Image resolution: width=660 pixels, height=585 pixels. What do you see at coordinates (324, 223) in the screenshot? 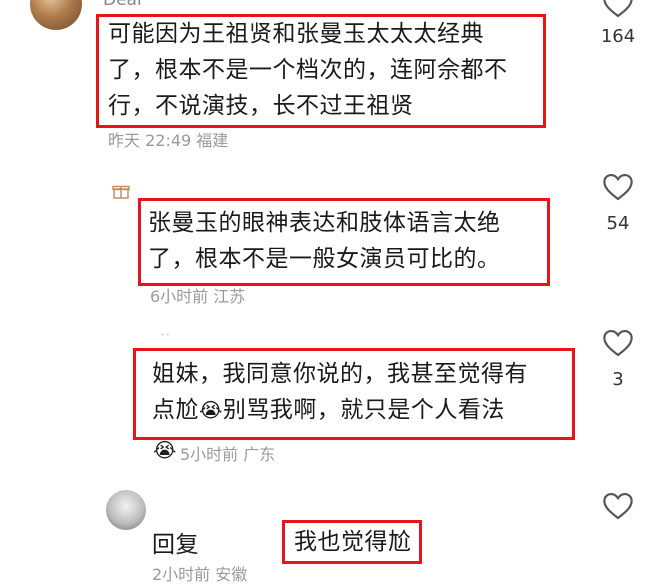
I see `comment-line: 张曼玉的眼神表达和肢体语言太绝` at bounding box center [324, 223].